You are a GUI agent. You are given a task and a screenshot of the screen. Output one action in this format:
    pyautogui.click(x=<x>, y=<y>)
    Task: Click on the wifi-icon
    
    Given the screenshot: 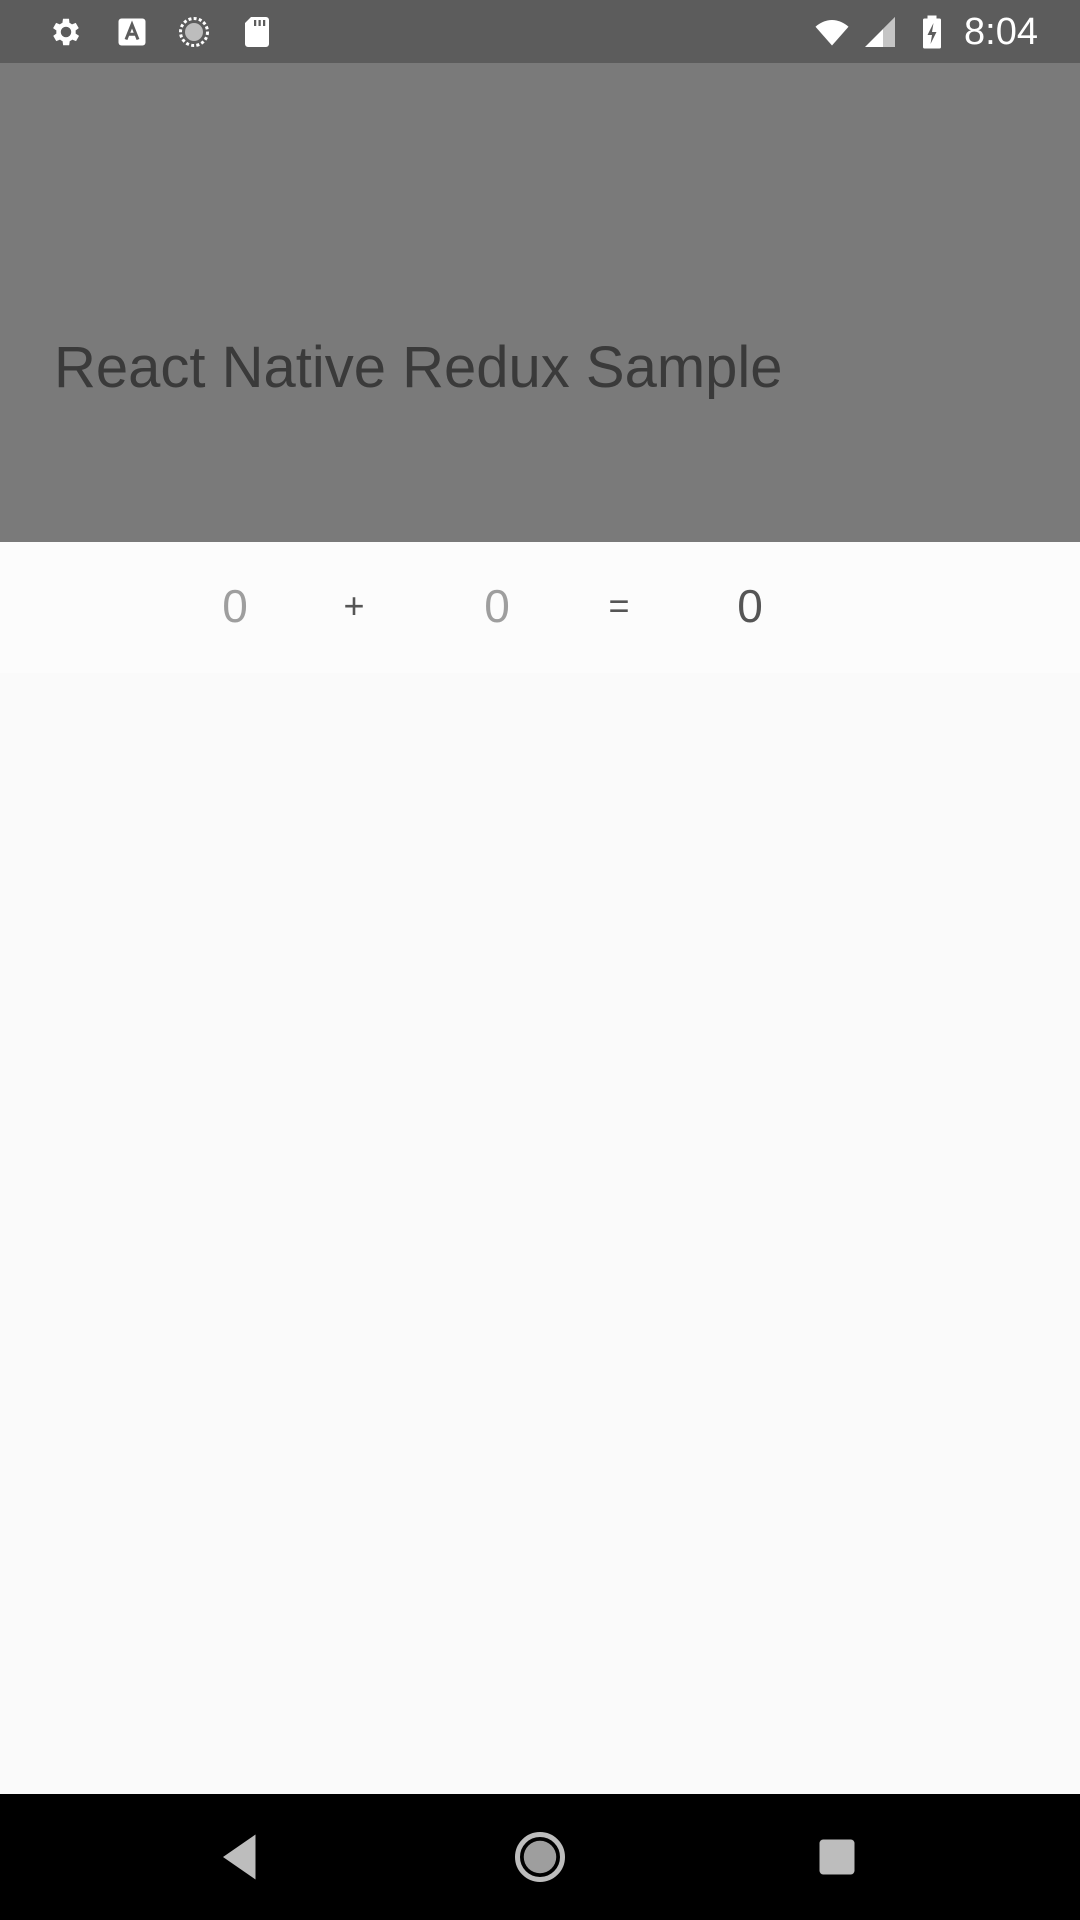 What is the action you would take?
    pyautogui.click(x=832, y=32)
    